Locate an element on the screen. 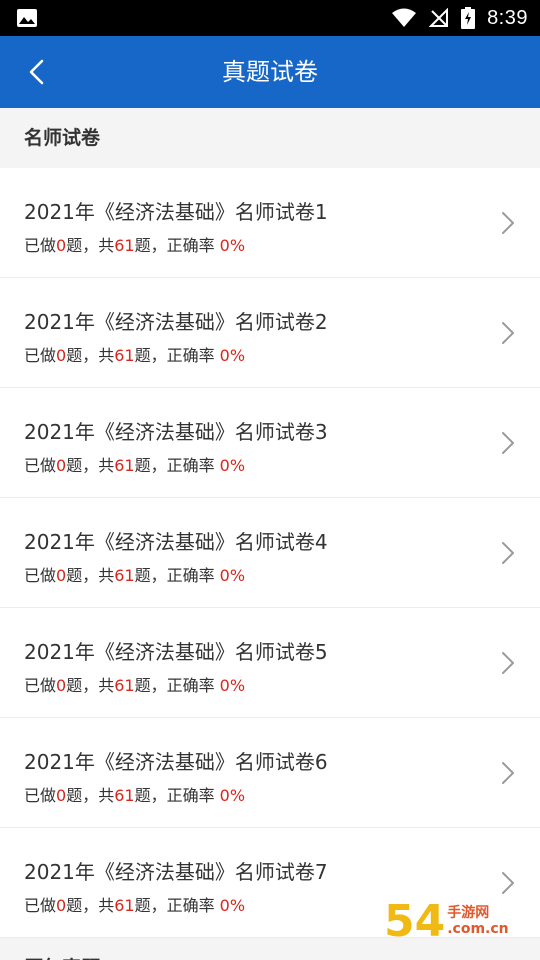 This screenshot has width=540, height=960. page-title: 真题试卷 is located at coordinates (270, 72).